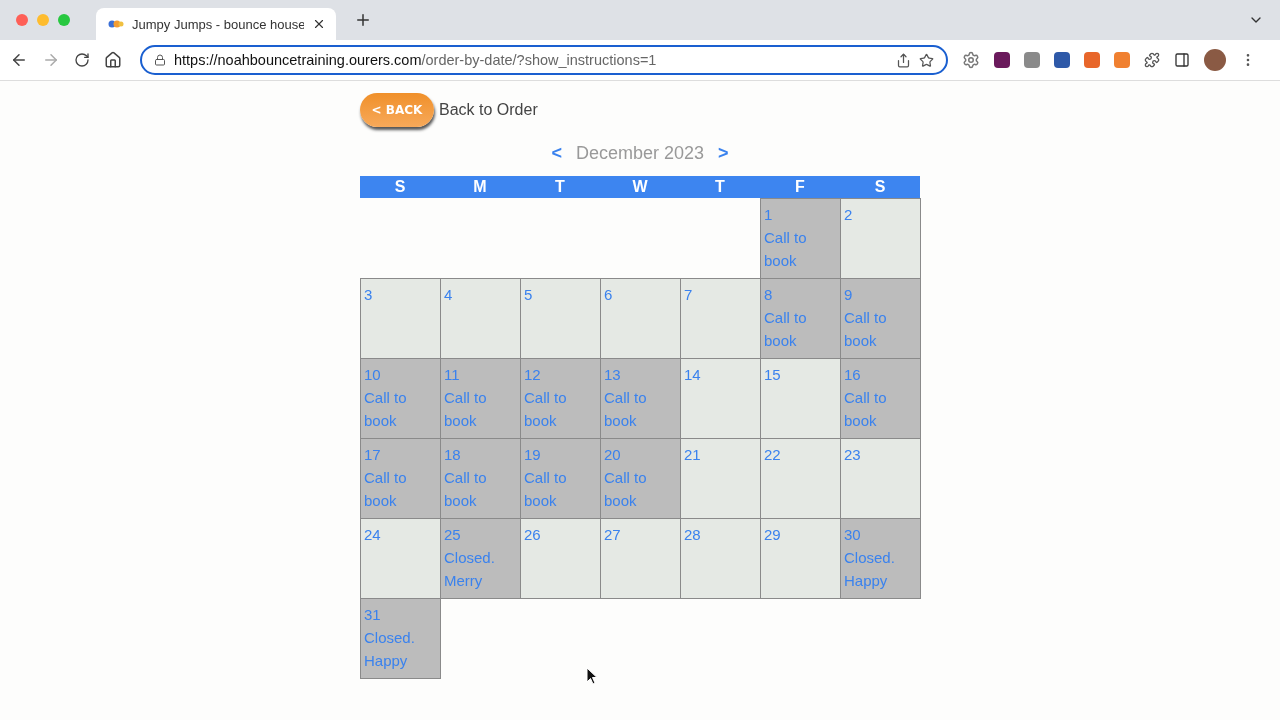  I want to click on avatar-icon, so click(1215, 60).